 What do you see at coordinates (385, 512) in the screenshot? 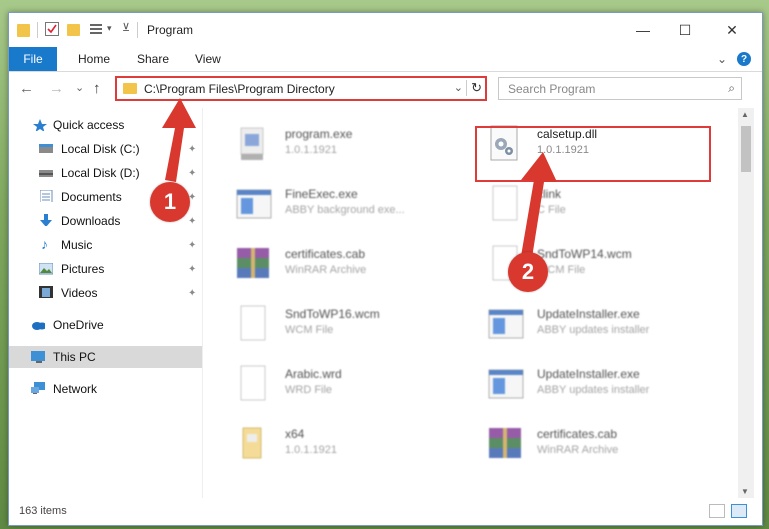
I see `status-bar: 163 items` at bounding box center [385, 512].